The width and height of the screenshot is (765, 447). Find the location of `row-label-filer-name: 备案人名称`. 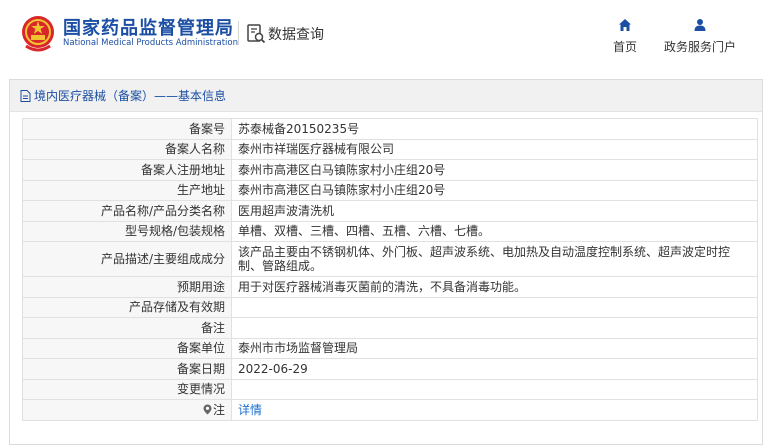

row-label-filer-name: 备案人名称 is located at coordinates (127, 149).